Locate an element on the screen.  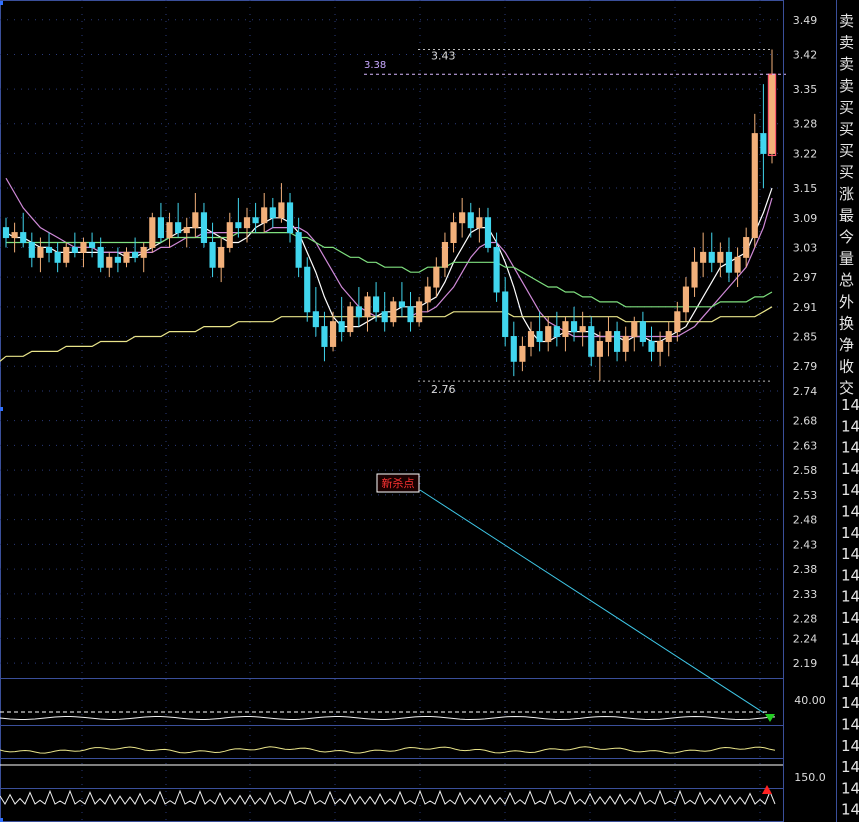
quote-field-label: 净 is located at coordinates (846, 345).